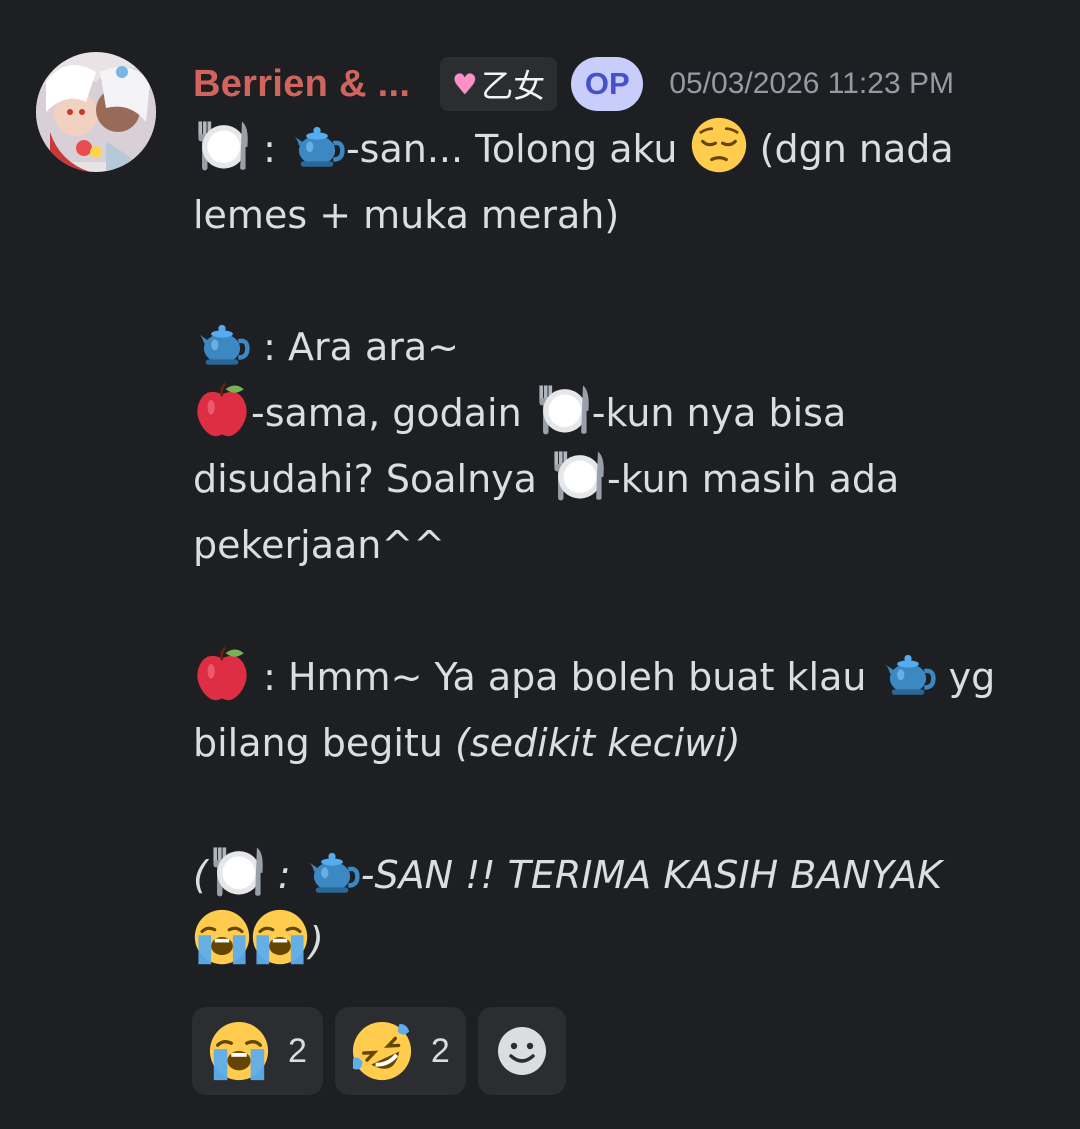  Describe the element at coordinates (623, 677) in the screenshot. I see `content-line: : Hmm~ Ya apa boleh buat klau yg` at that location.